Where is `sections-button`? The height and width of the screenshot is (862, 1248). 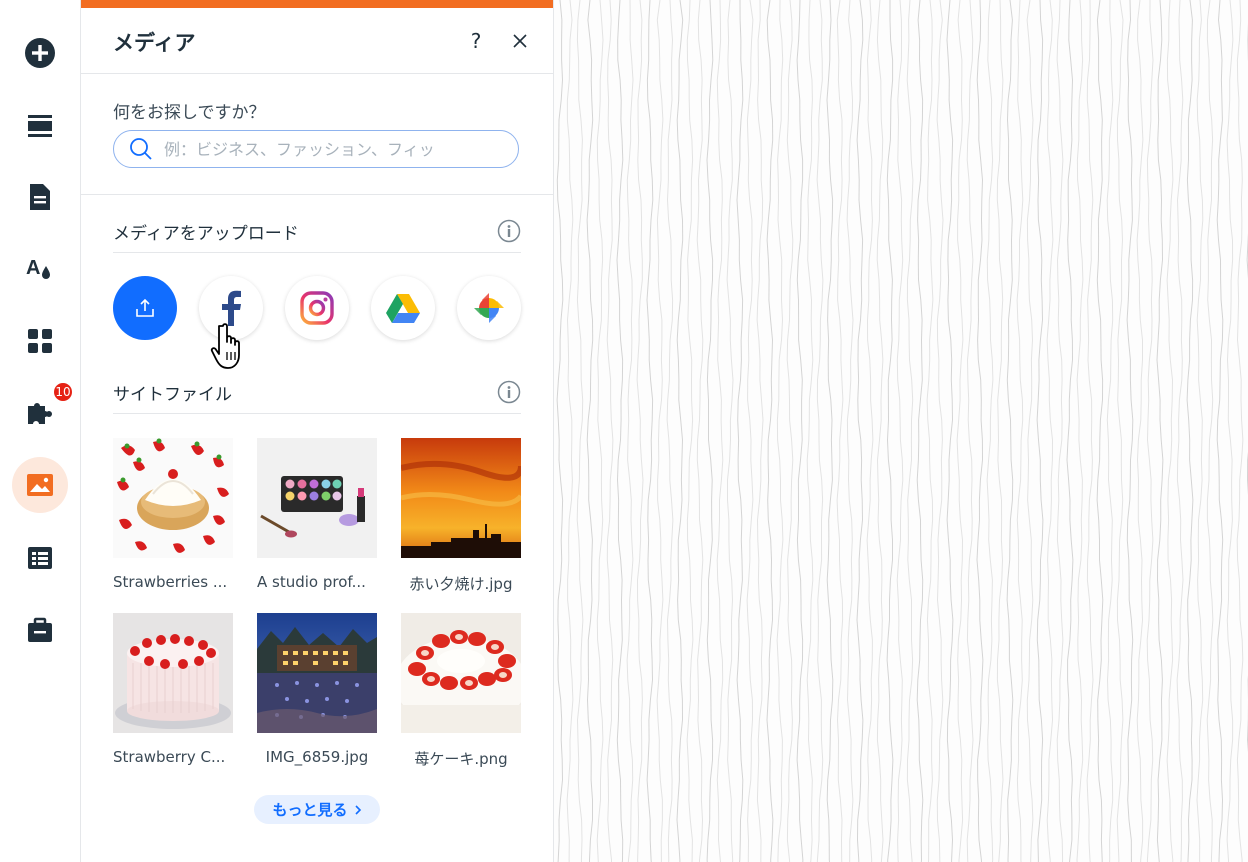
sections-button is located at coordinates (40, 126).